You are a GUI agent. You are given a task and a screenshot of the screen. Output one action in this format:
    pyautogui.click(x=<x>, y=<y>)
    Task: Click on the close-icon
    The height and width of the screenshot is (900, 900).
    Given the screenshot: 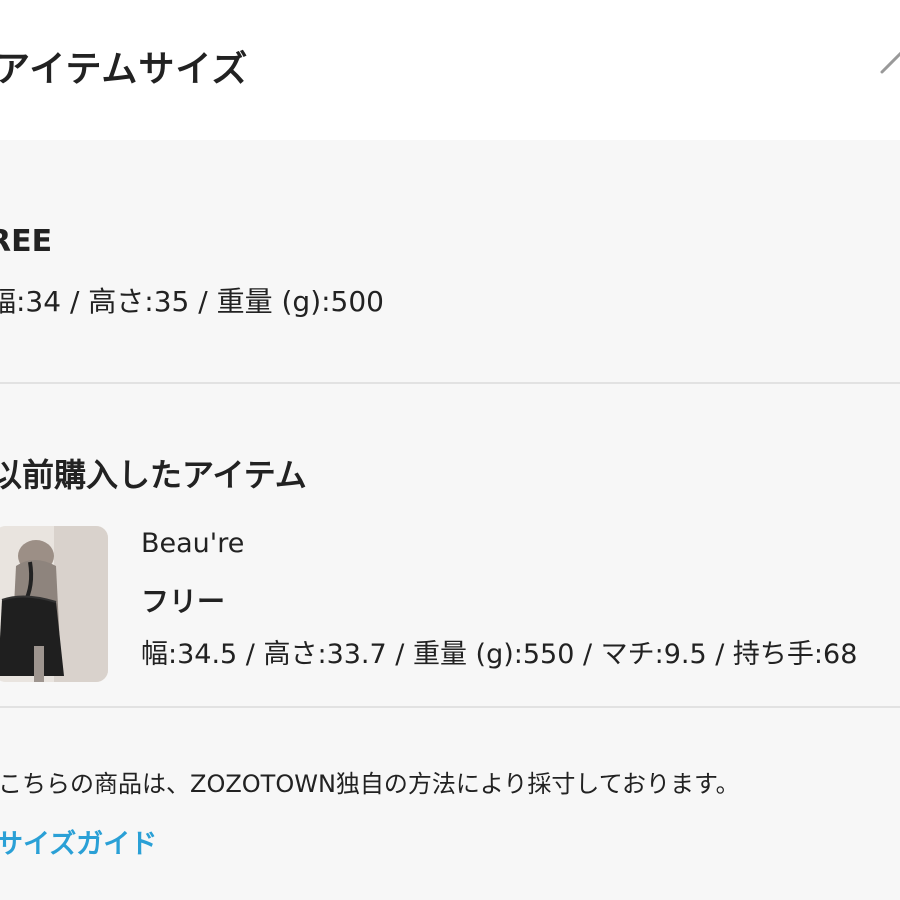 What is the action you would take?
    pyautogui.click(x=888, y=68)
    